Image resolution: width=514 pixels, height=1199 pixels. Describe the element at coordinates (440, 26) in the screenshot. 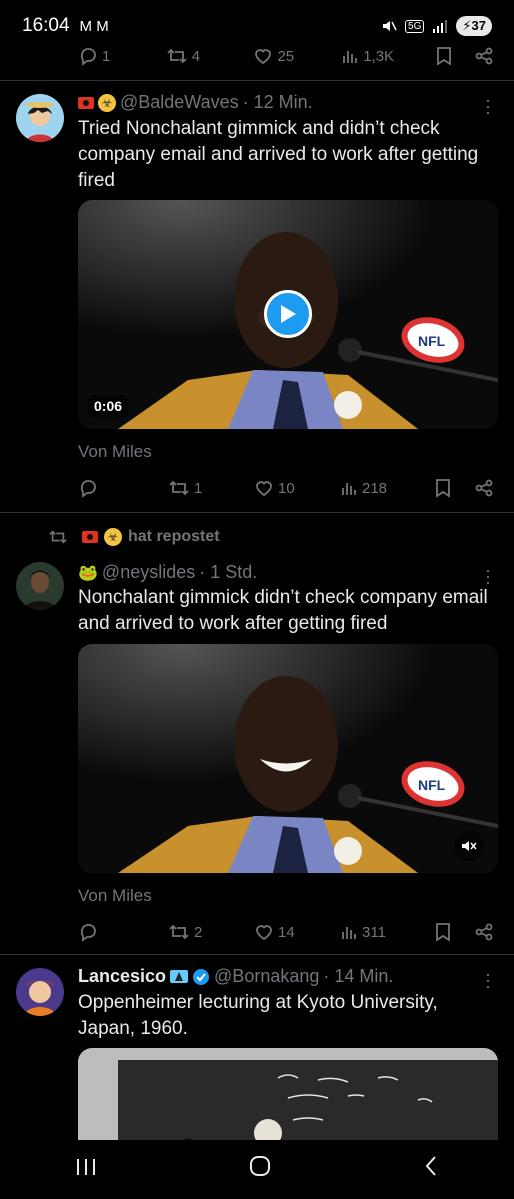

I see `signal-icon` at that location.